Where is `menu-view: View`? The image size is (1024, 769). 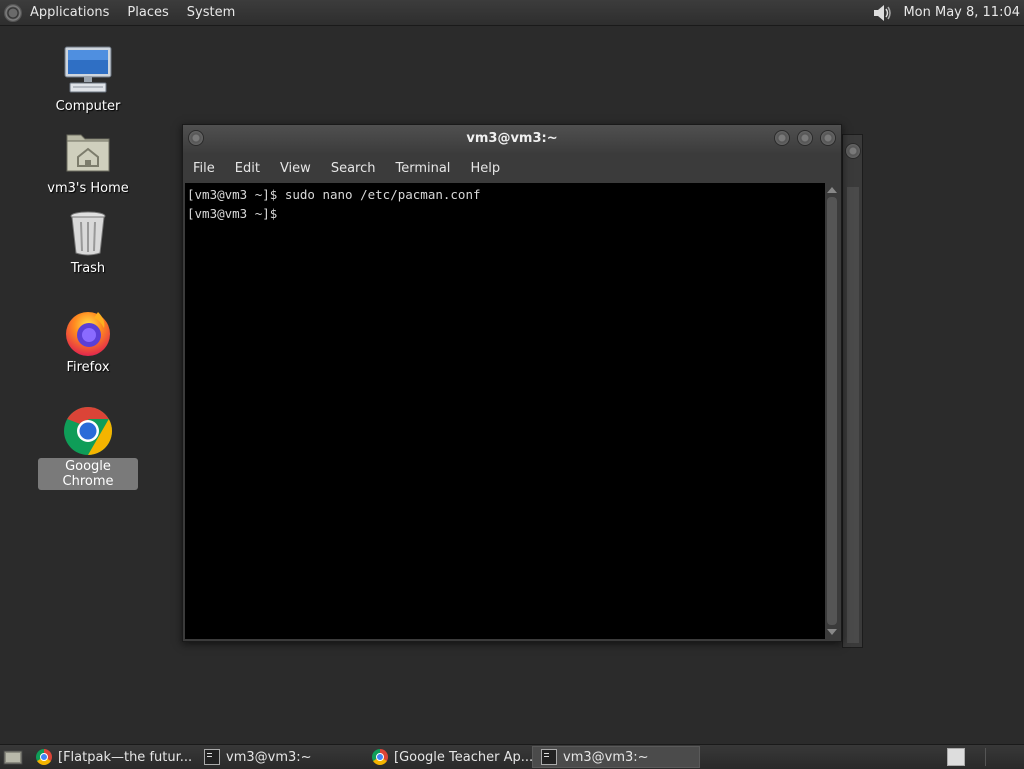 menu-view: View is located at coordinates (295, 168).